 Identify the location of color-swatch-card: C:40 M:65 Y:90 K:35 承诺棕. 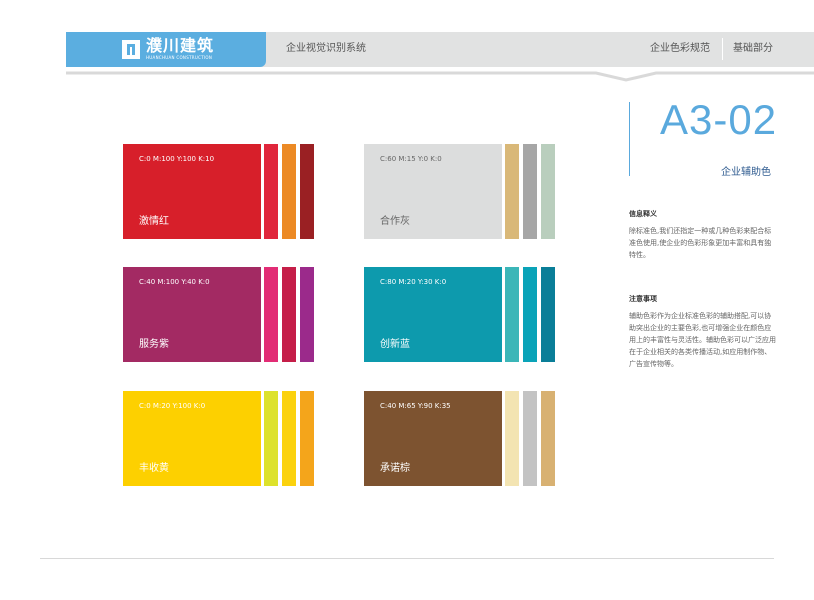
(460, 438).